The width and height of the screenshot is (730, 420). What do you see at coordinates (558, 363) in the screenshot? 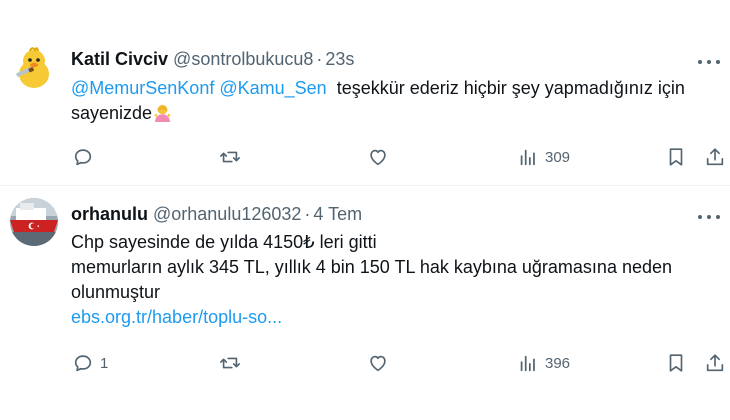
I see `views-count: 396` at bounding box center [558, 363].